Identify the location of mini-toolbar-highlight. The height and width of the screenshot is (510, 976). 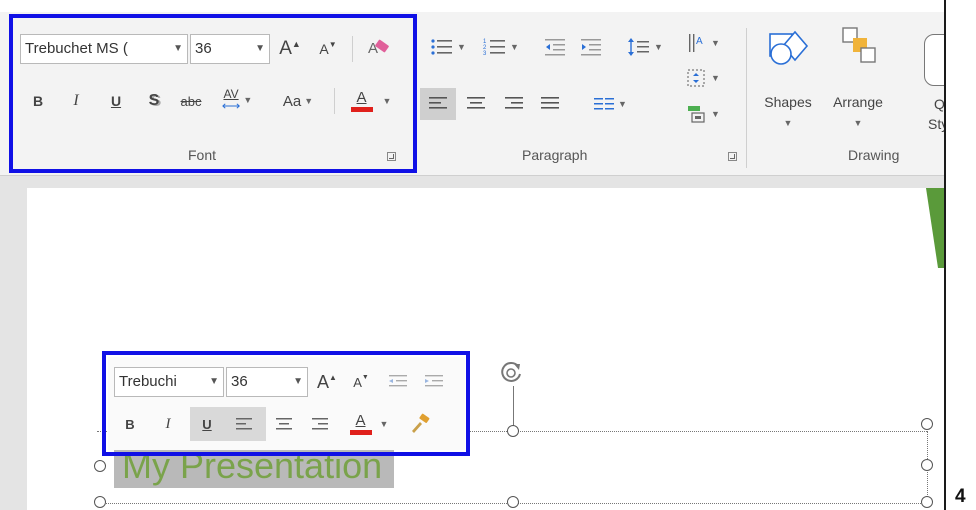
(286, 403).